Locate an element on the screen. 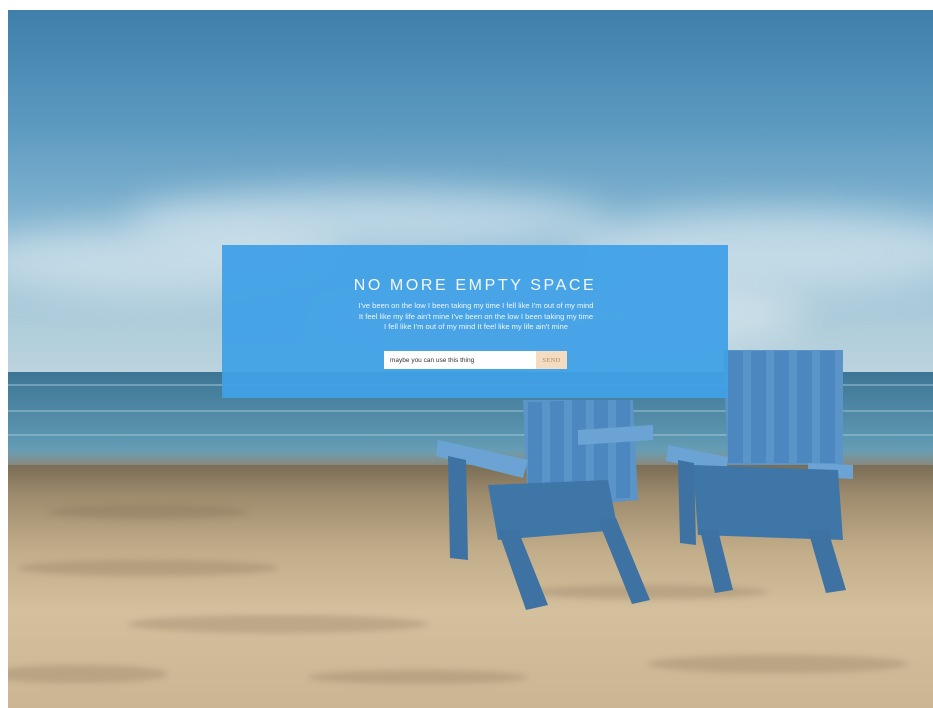 The width and height of the screenshot is (933, 708). beach-chair-left is located at coordinates (544, 505).